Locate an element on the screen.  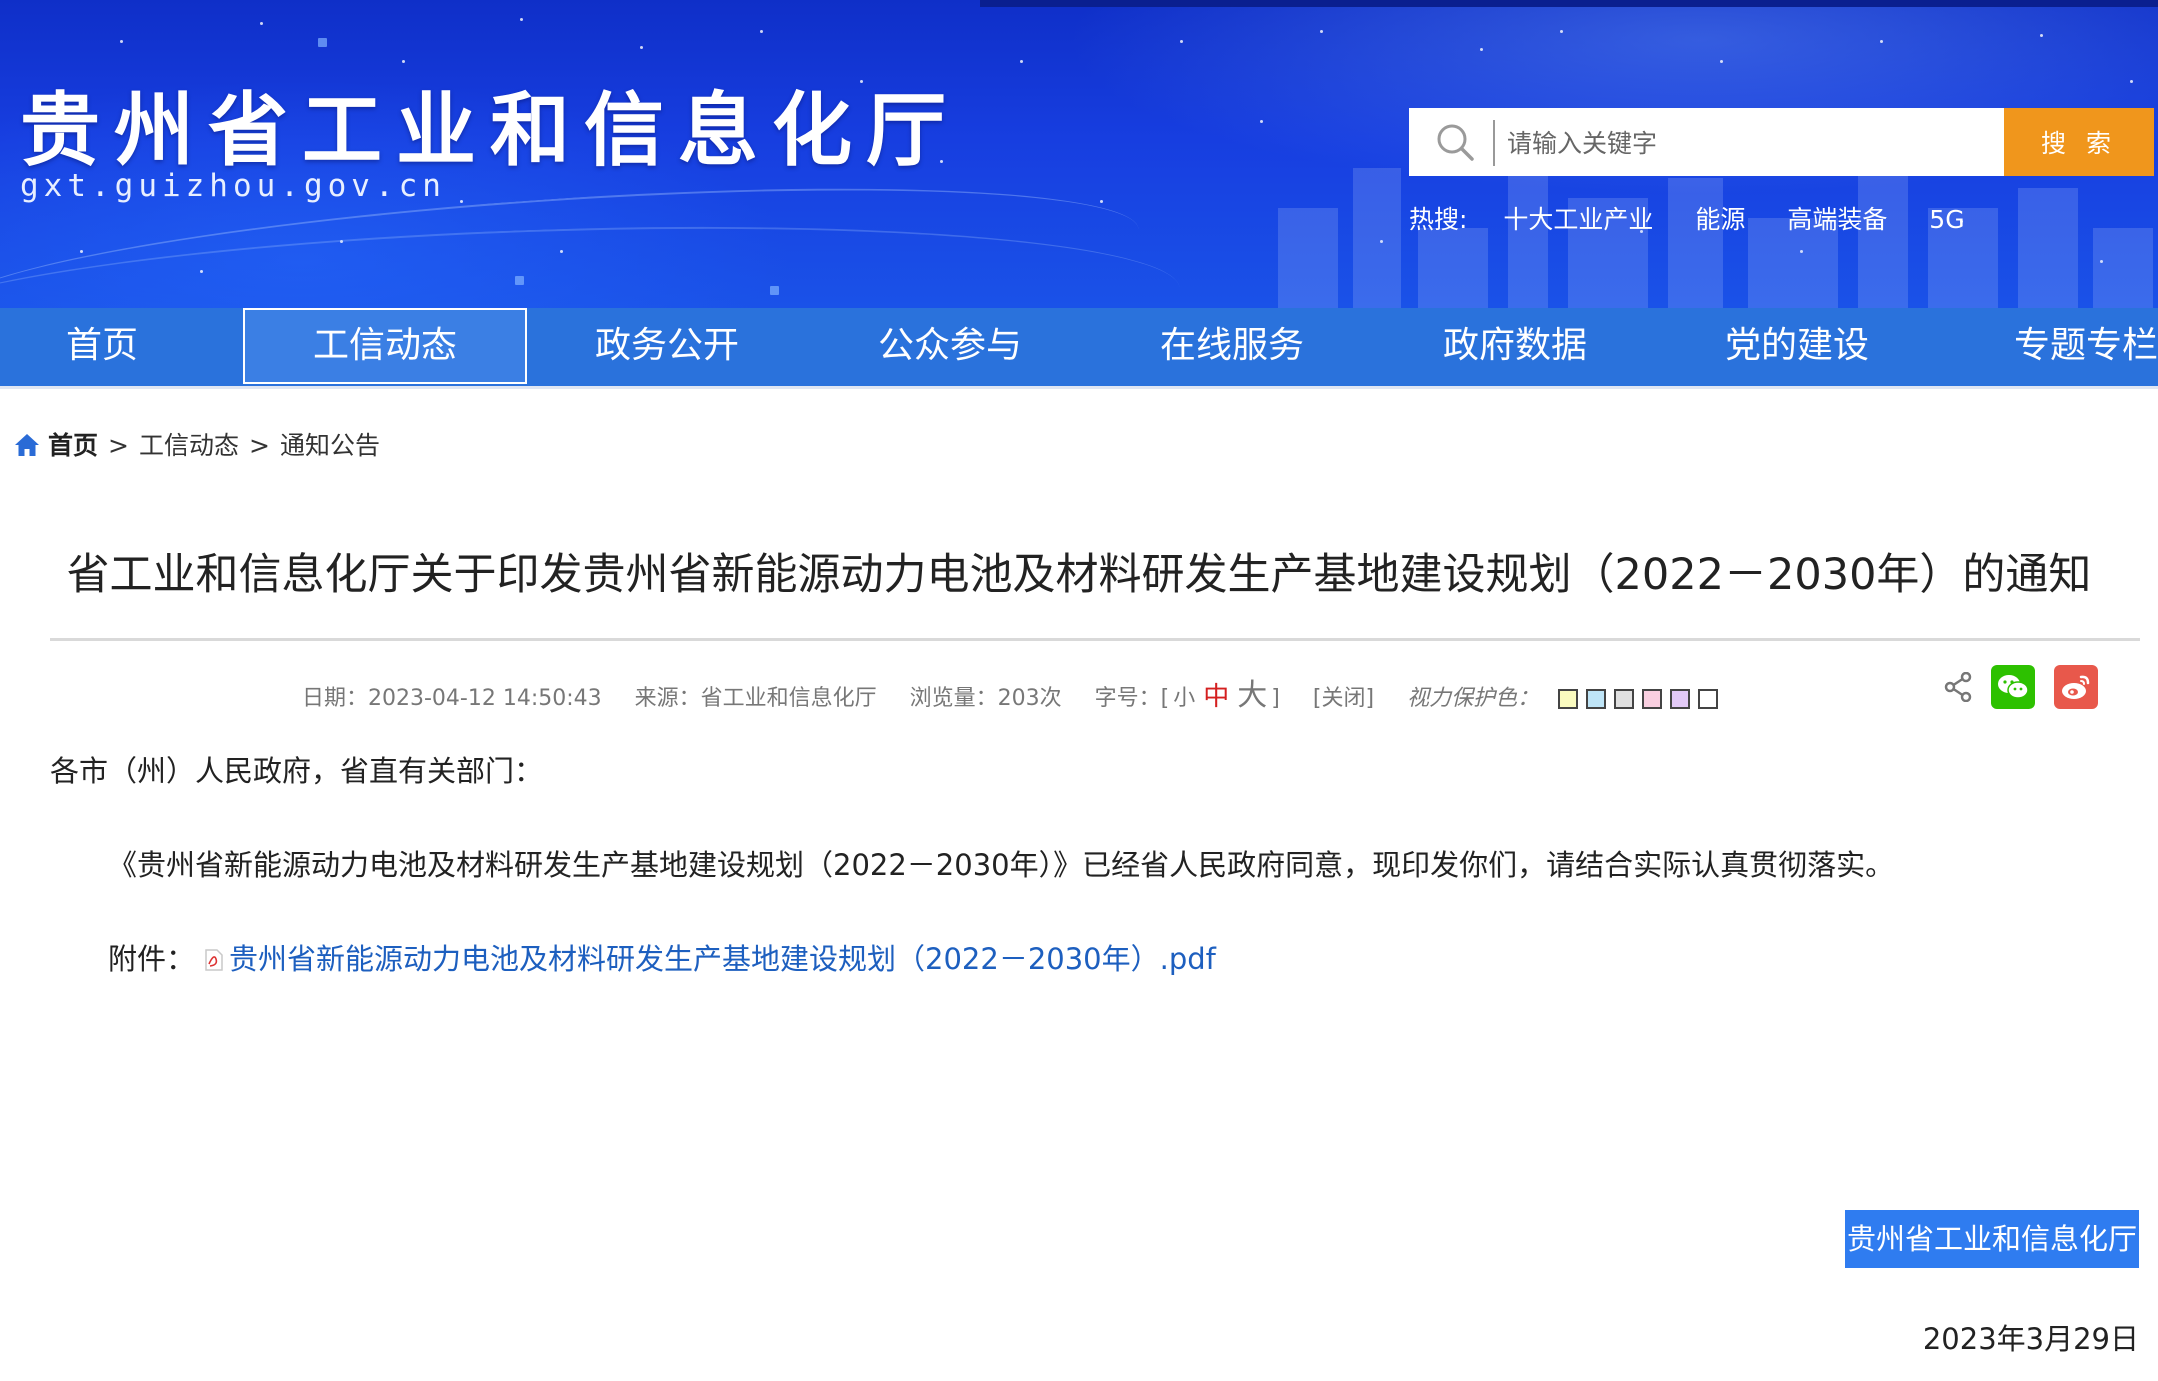
nav-item-government-data: 政府数据 is located at coordinates (1515, 346).